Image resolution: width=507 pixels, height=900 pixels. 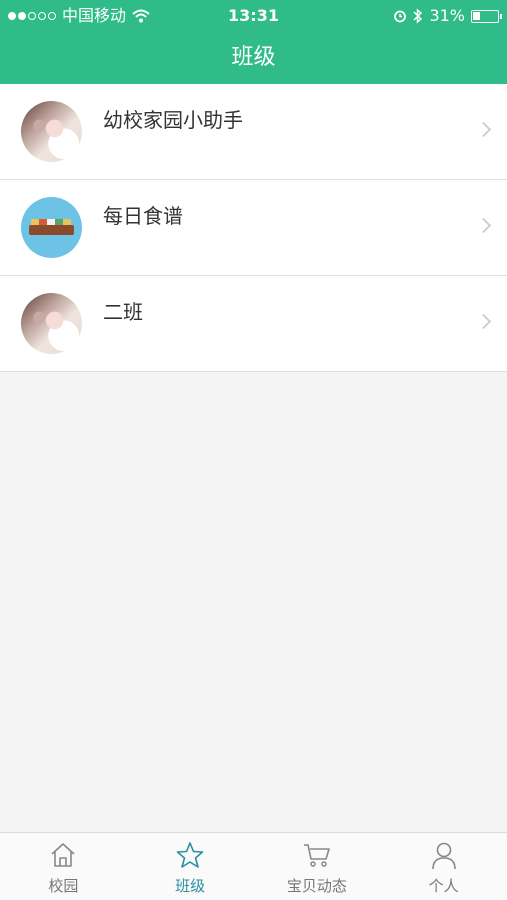 I want to click on battery-icon, so click(x=486, y=16).